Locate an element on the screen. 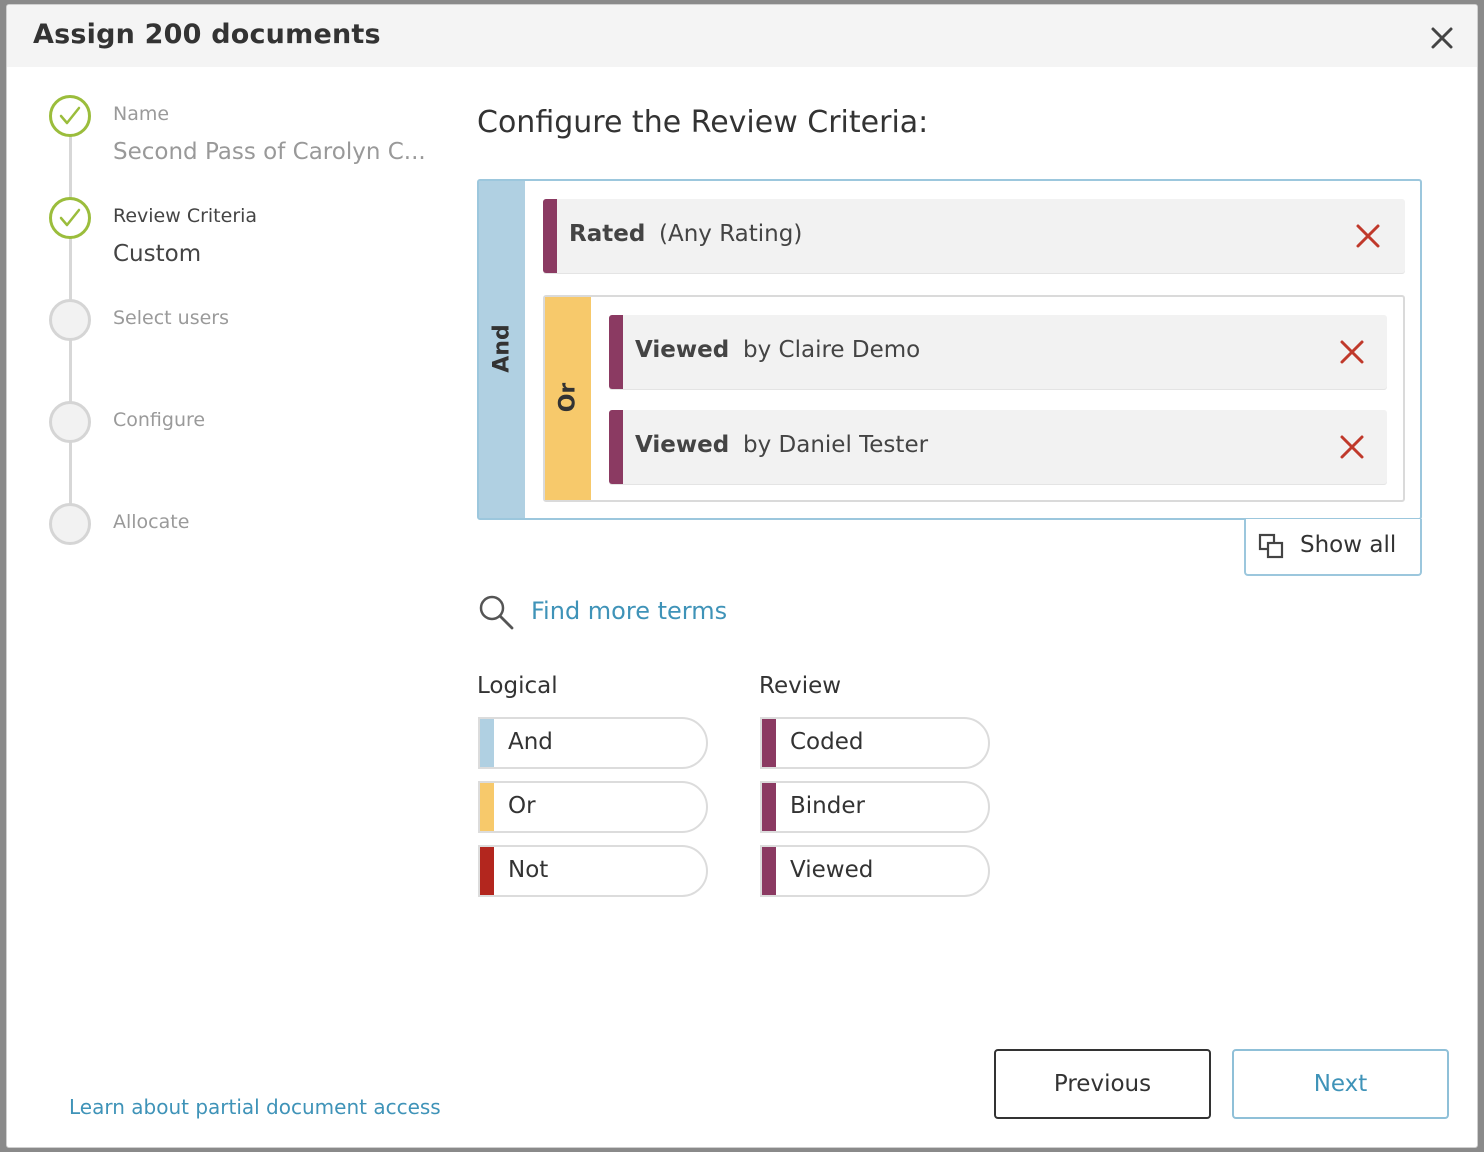  term-detail: by Daniel Tester is located at coordinates (836, 445).